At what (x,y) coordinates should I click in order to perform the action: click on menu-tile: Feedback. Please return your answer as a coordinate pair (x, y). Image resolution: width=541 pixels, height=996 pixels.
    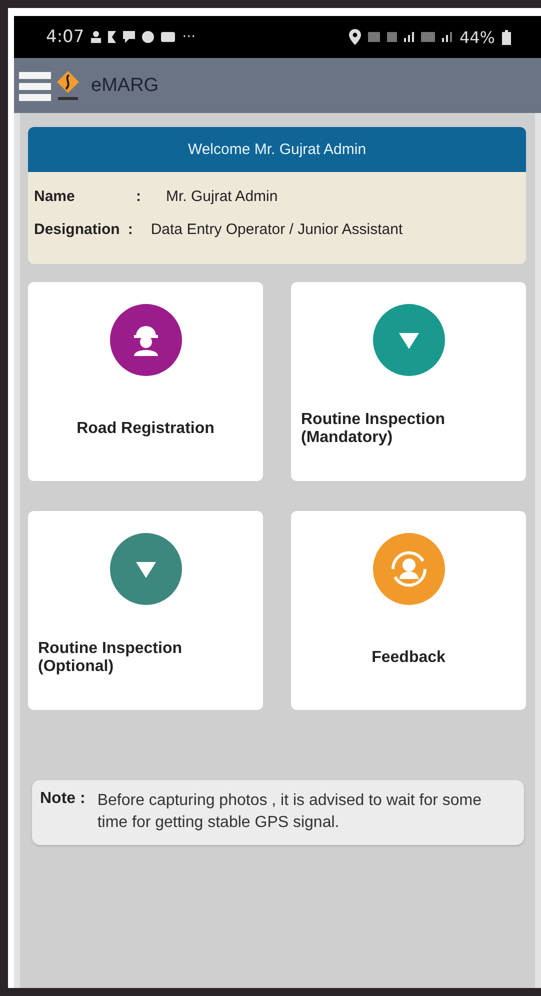
    Looking at the image, I should click on (408, 610).